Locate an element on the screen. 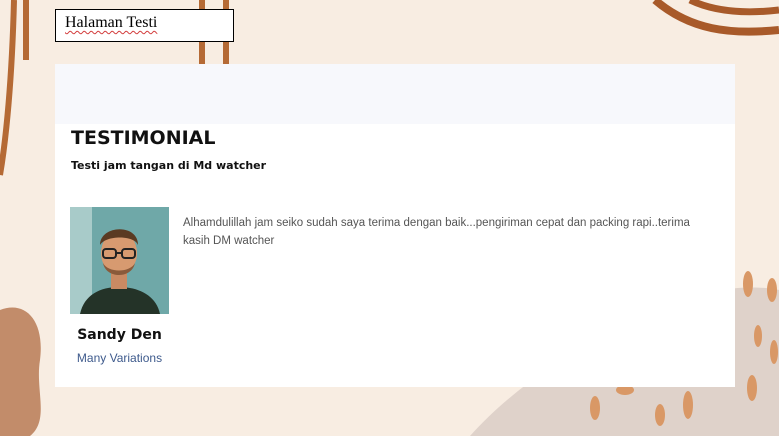  person-avatar-icon is located at coordinates (119, 260).